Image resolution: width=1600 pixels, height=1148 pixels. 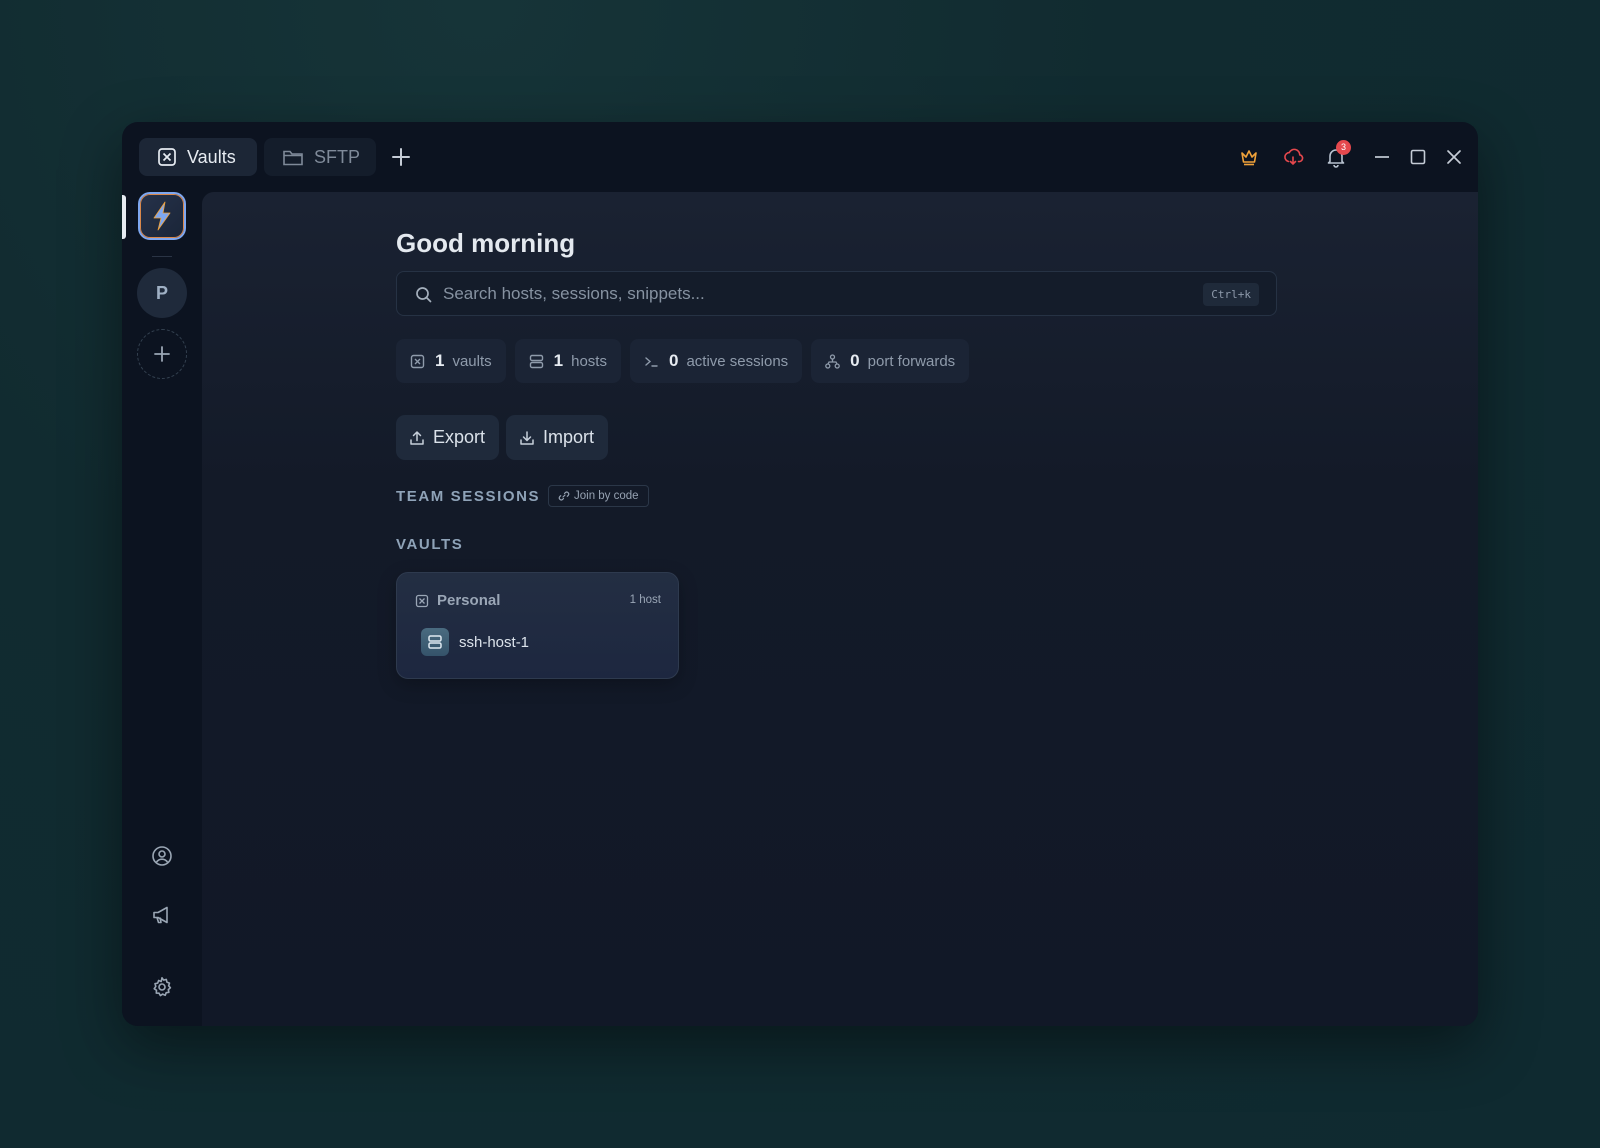 What do you see at coordinates (494, 642) in the screenshot?
I see `host-name: ssh-host-1` at bounding box center [494, 642].